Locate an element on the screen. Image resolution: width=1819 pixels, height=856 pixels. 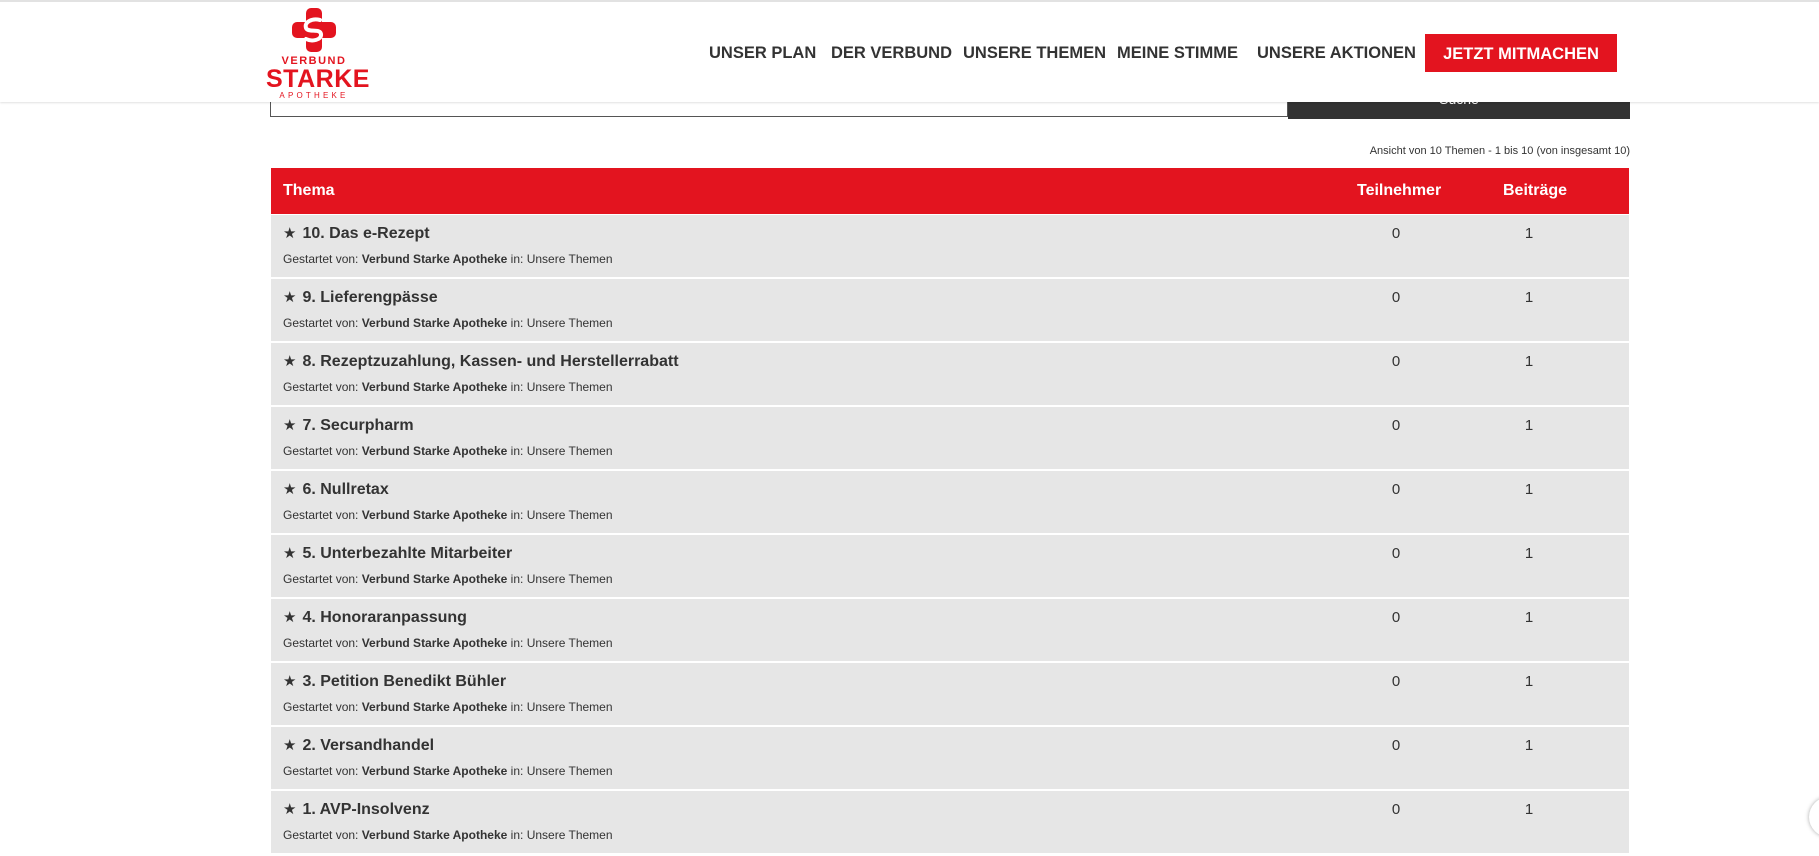
topic-link: ★ 7. Securpharm is located at coordinates (348, 426).